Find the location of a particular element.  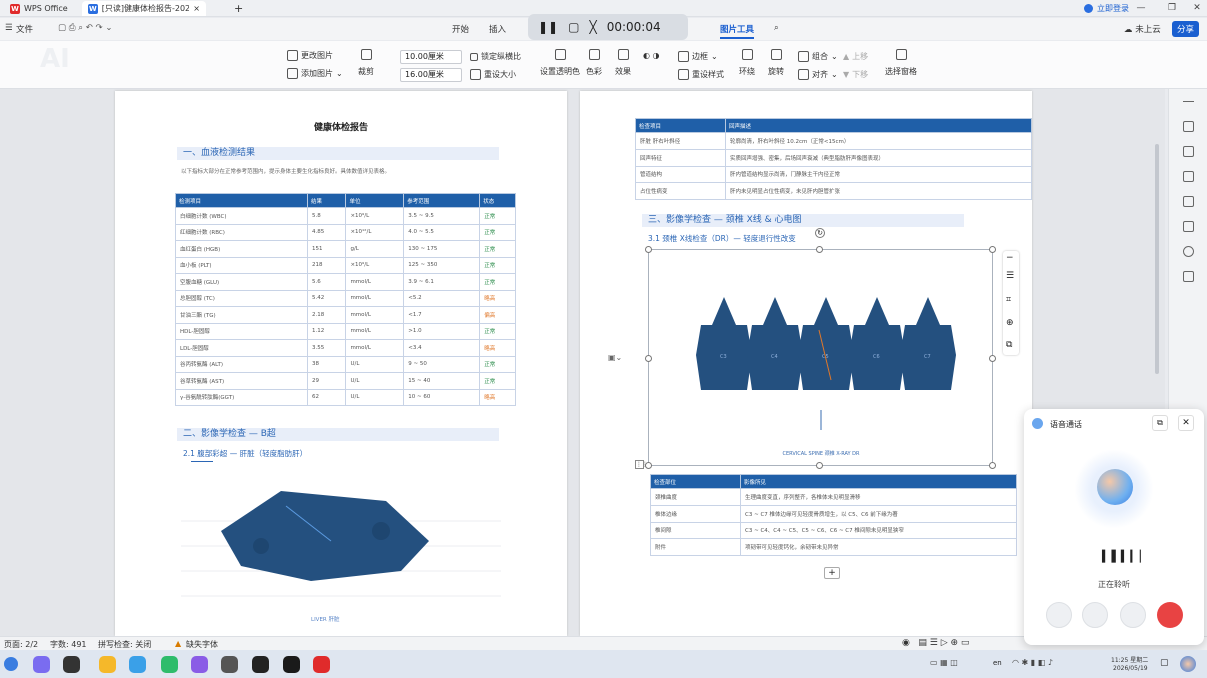

share-button: 分享 is located at coordinates (1186, 29).